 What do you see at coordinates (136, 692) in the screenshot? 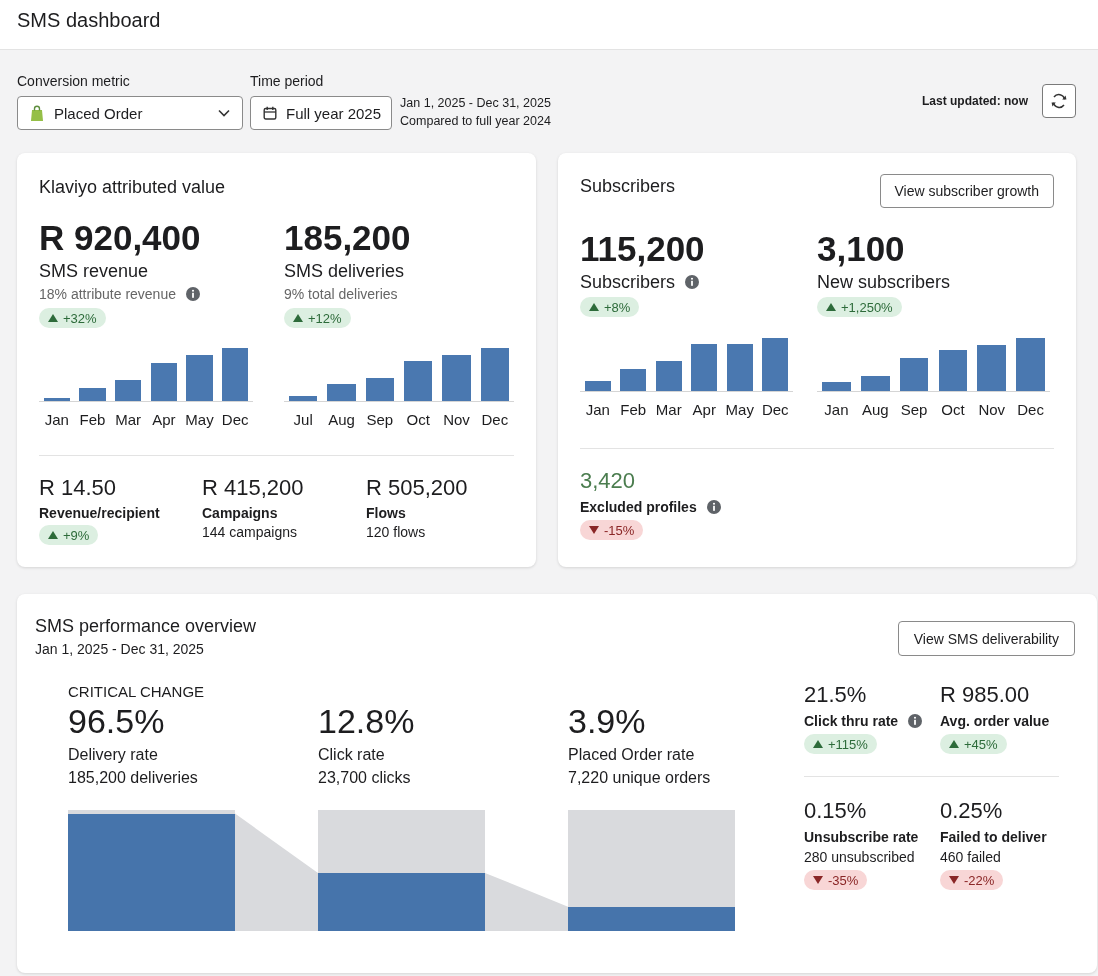
I see `stage-tag: CRITICAL CHANGE` at bounding box center [136, 692].